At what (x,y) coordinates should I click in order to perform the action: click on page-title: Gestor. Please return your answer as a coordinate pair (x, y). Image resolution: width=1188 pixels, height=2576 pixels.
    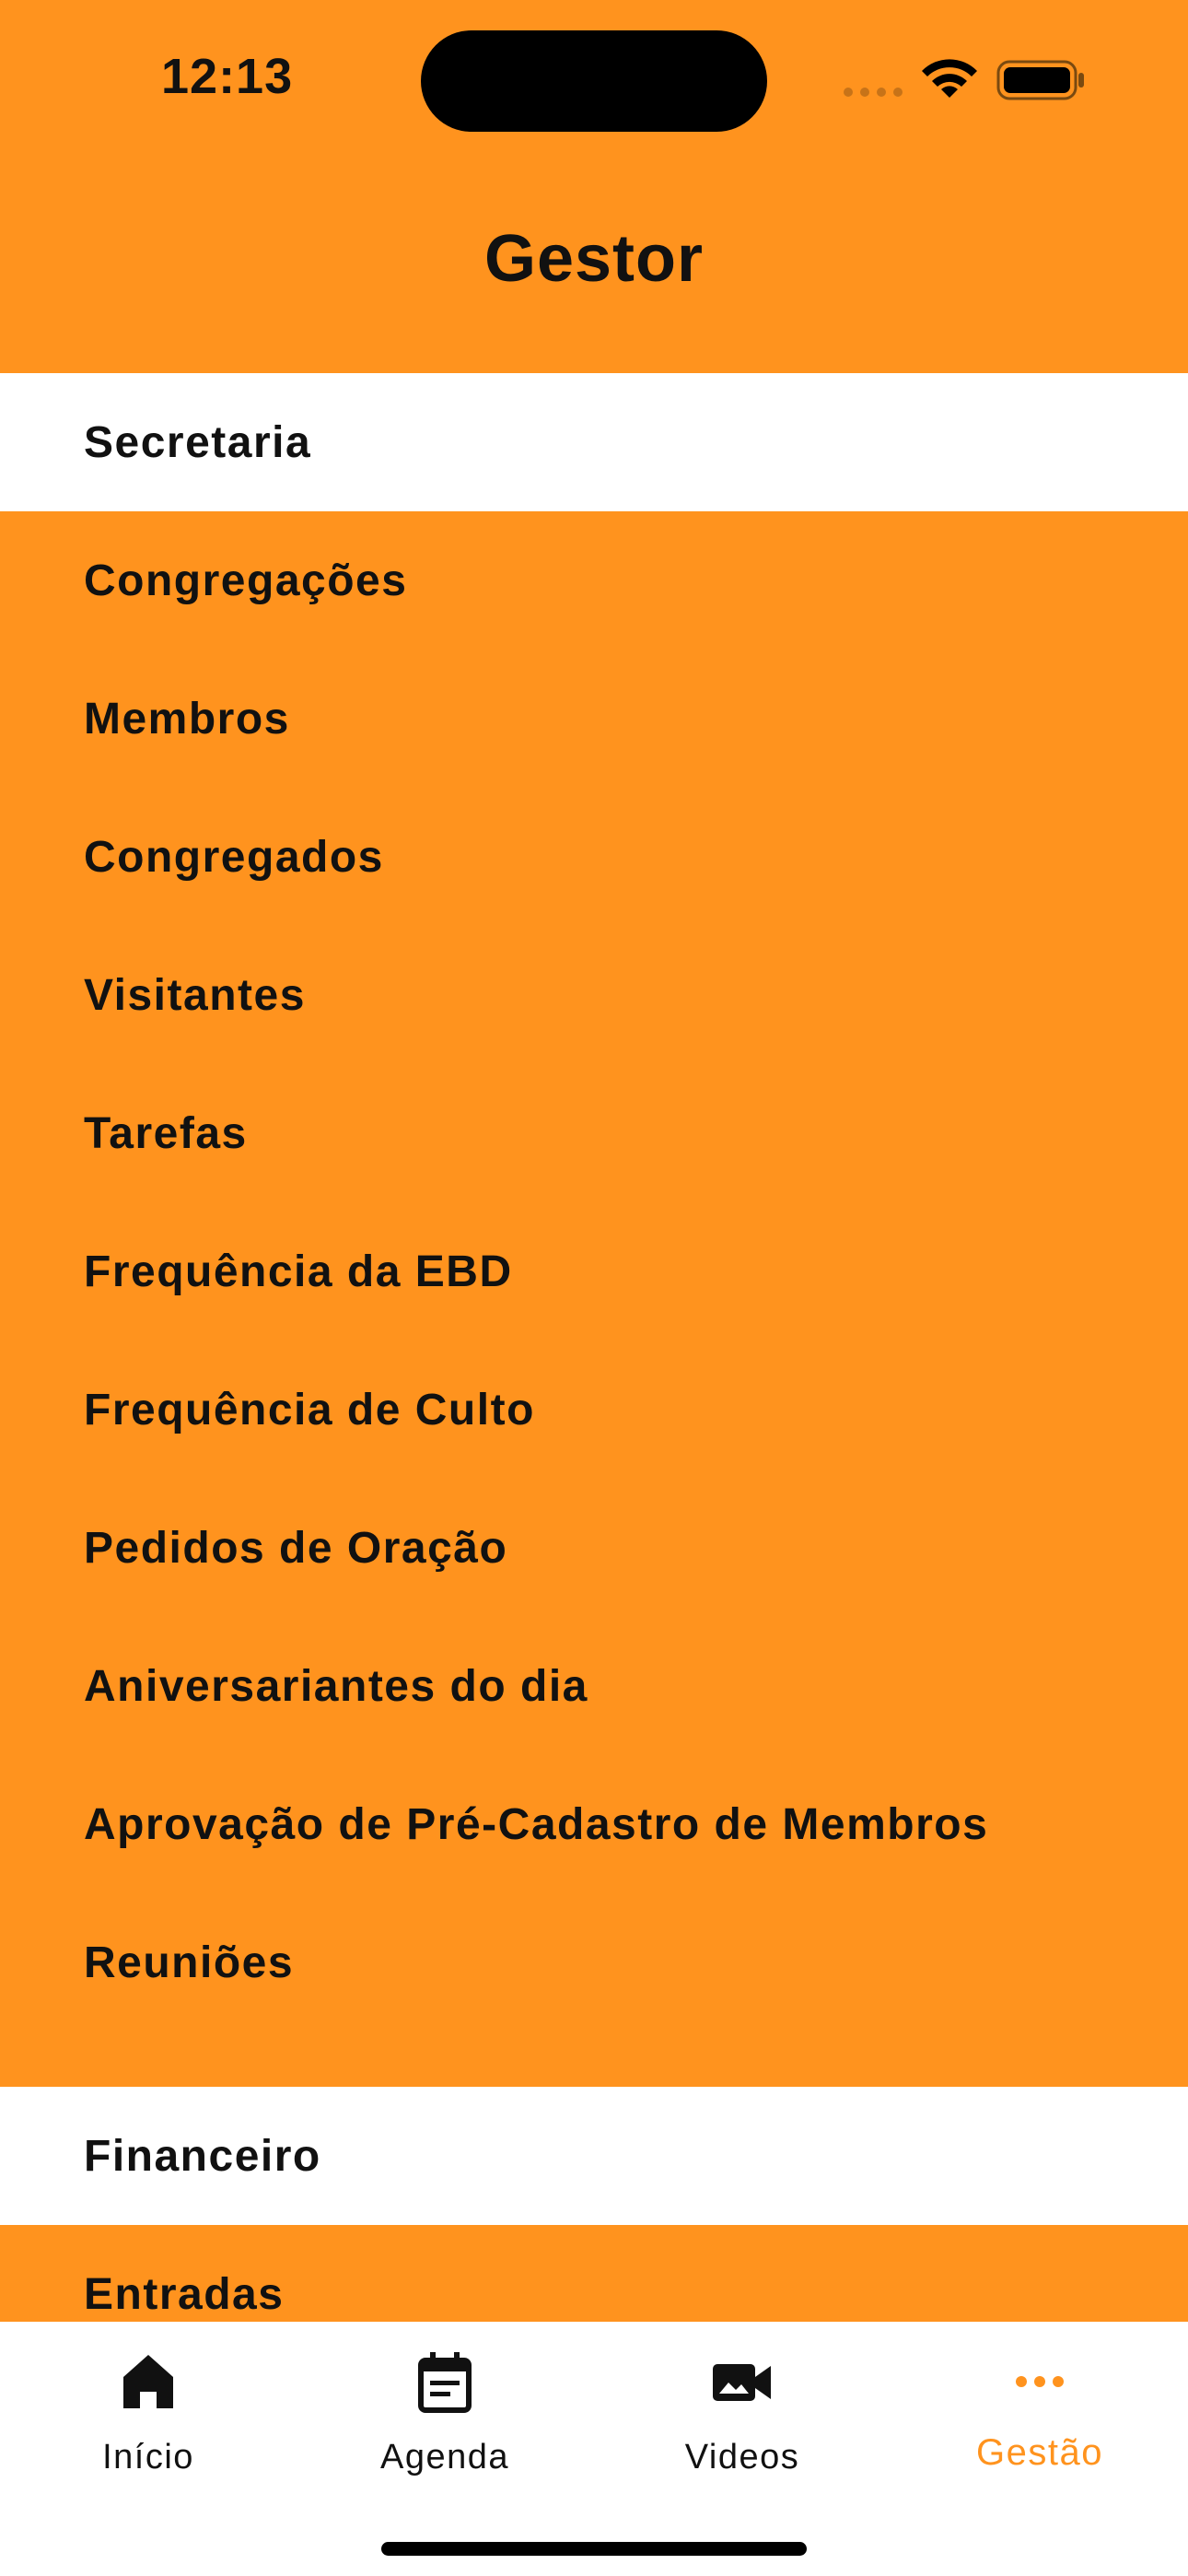
    Looking at the image, I should click on (594, 259).